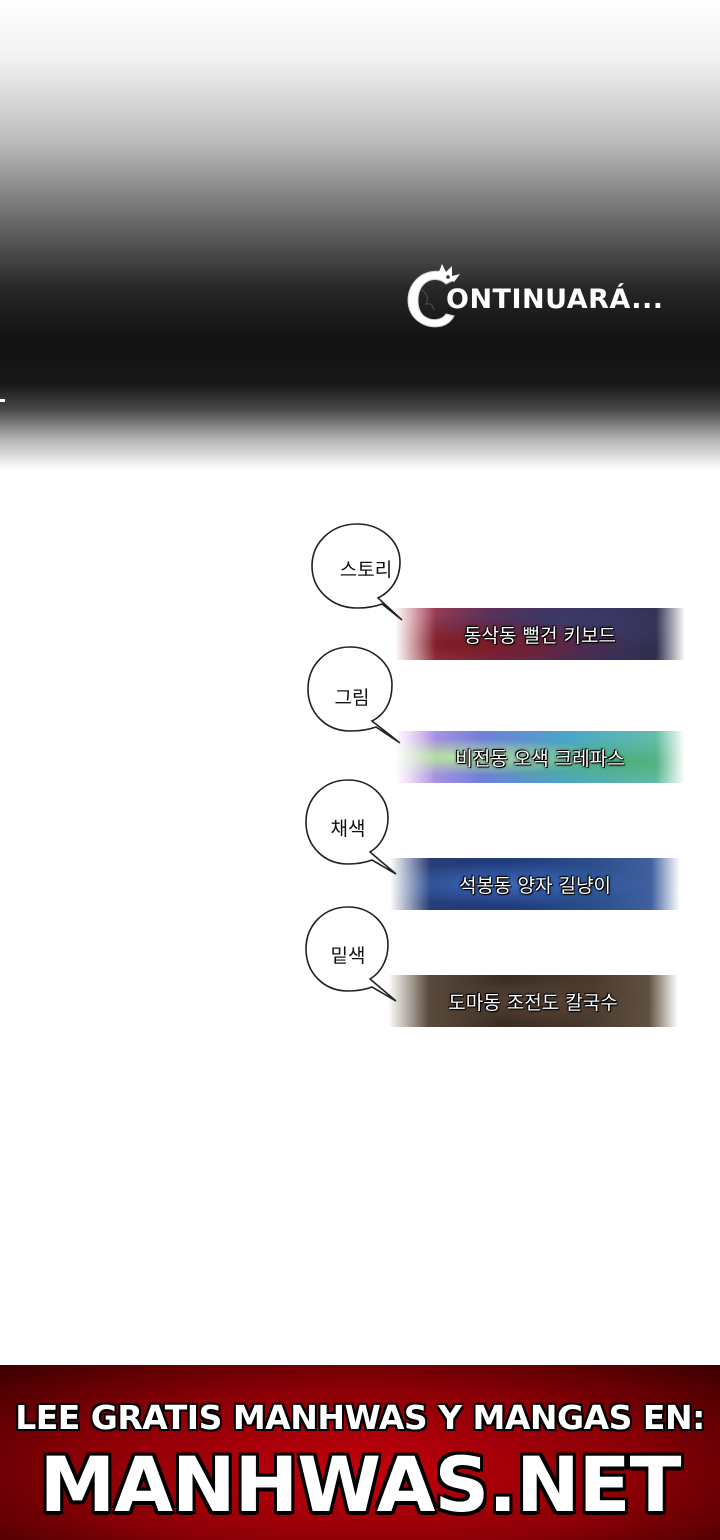  I want to click on credit-role-label: 스토리, so click(366, 570).